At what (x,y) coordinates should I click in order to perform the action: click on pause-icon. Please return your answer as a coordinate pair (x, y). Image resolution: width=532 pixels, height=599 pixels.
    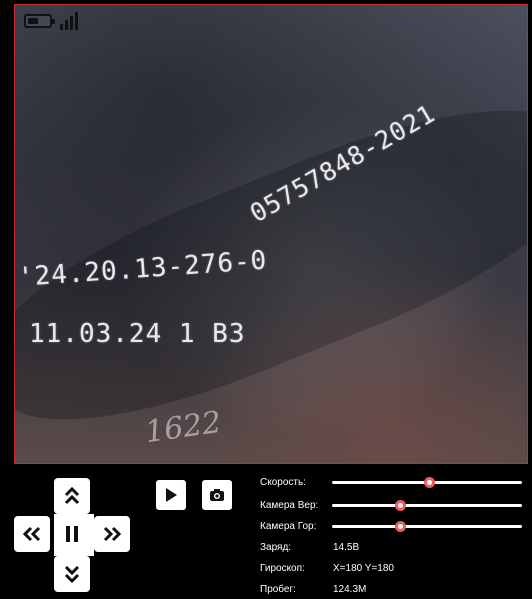
    Looking at the image, I should click on (72, 534).